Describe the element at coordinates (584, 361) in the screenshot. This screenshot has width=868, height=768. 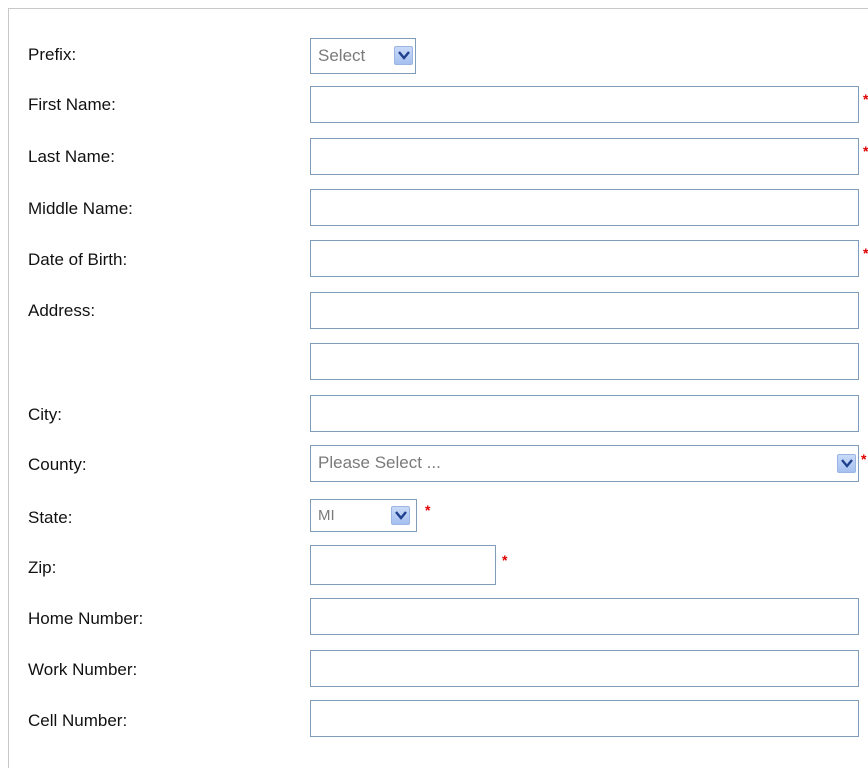
I see `address-line2-field` at that location.